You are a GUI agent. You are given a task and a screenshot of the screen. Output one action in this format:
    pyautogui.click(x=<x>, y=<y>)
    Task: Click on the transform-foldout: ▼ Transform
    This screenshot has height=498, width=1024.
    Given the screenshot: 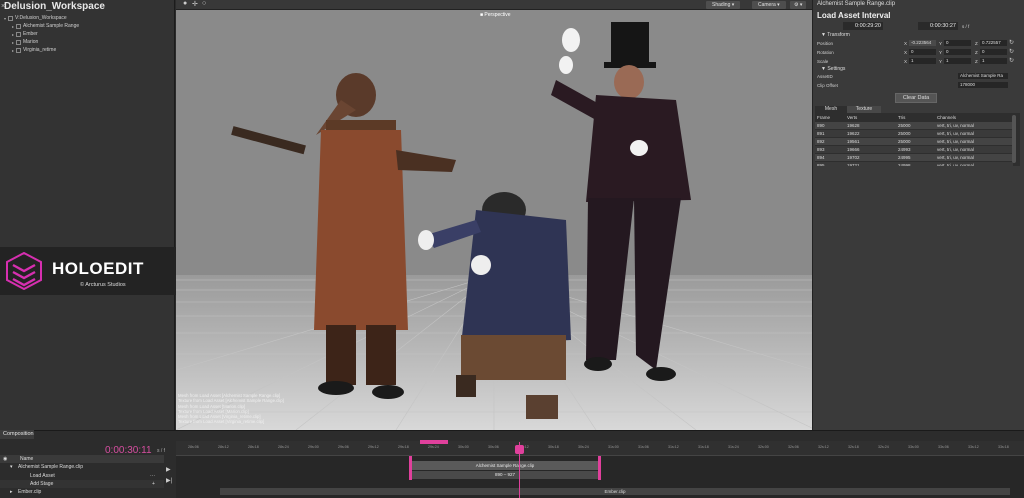 What is the action you would take?
    pyautogui.click(x=835, y=35)
    